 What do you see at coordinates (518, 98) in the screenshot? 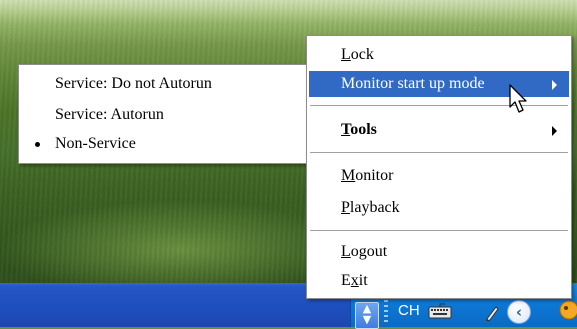
I see `mouse-pointer-icon` at bounding box center [518, 98].